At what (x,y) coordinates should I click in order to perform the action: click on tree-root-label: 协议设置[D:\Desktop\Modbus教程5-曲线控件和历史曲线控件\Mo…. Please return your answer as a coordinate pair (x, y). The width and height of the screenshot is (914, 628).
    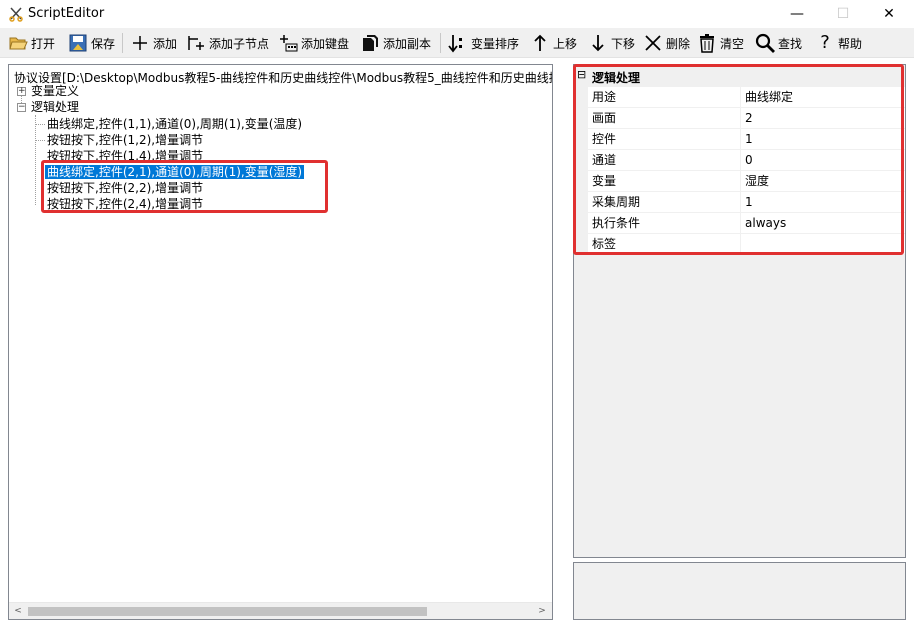
    Looking at the image, I should click on (283, 78).